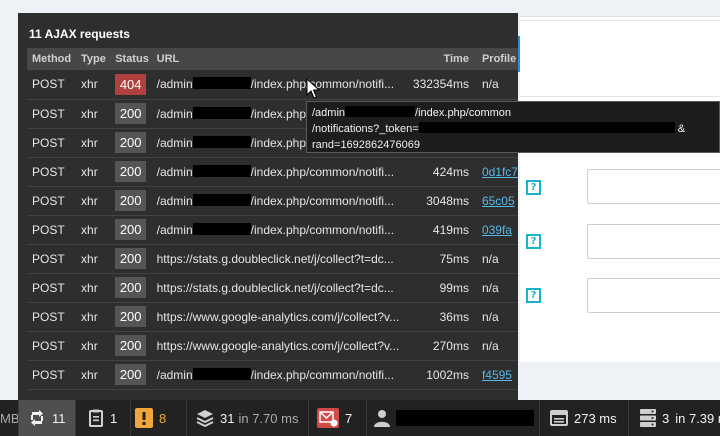 The image size is (720, 436). What do you see at coordinates (279, 59) in the screenshot?
I see `column-header-url: URL` at bounding box center [279, 59].